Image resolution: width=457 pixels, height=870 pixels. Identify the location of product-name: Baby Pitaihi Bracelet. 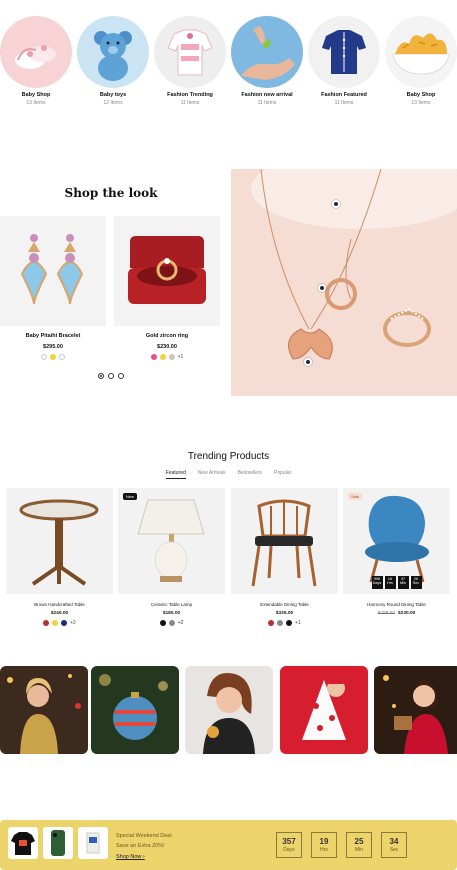
(53, 336).